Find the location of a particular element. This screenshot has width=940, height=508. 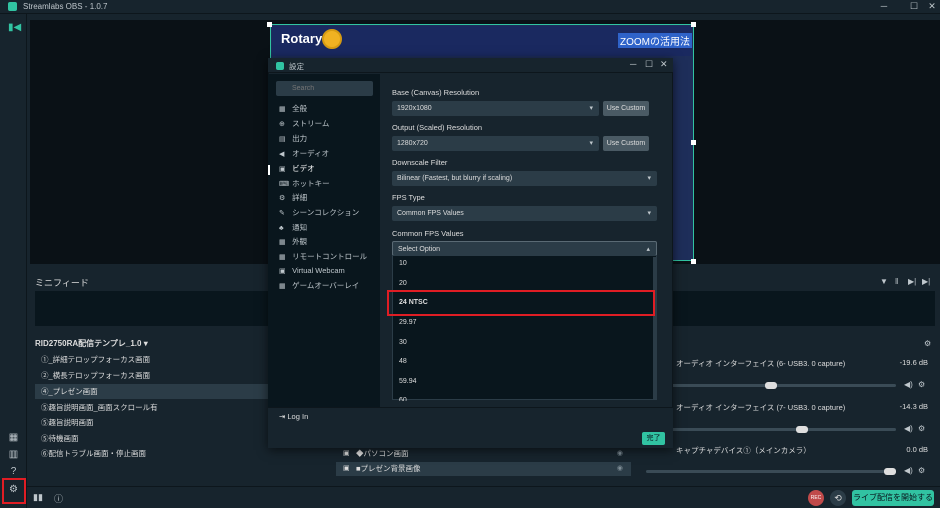

fps-option: 60 is located at coordinates (403, 399).